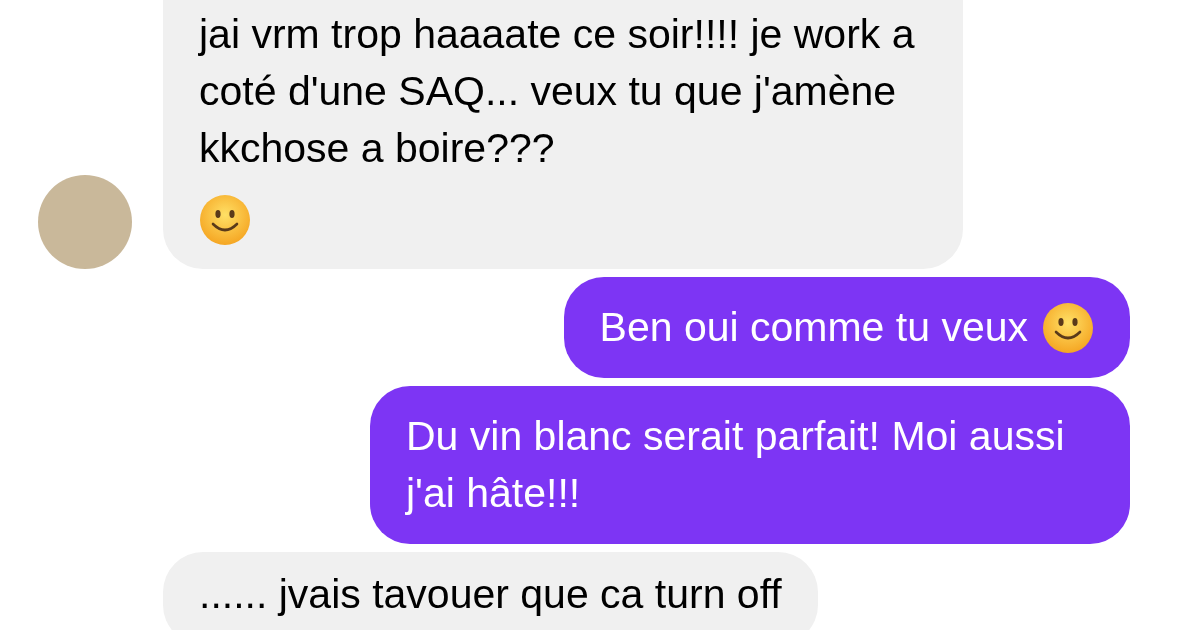  Describe the element at coordinates (490, 594) in the screenshot. I see `message-text: ...... jvais tavouer que ca turn off` at that location.